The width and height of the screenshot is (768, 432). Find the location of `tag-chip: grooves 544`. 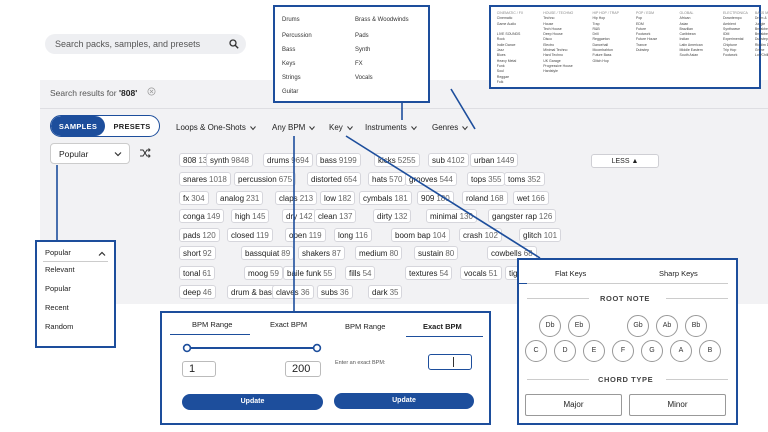

tag-chip: grooves 544 is located at coordinates (431, 179).